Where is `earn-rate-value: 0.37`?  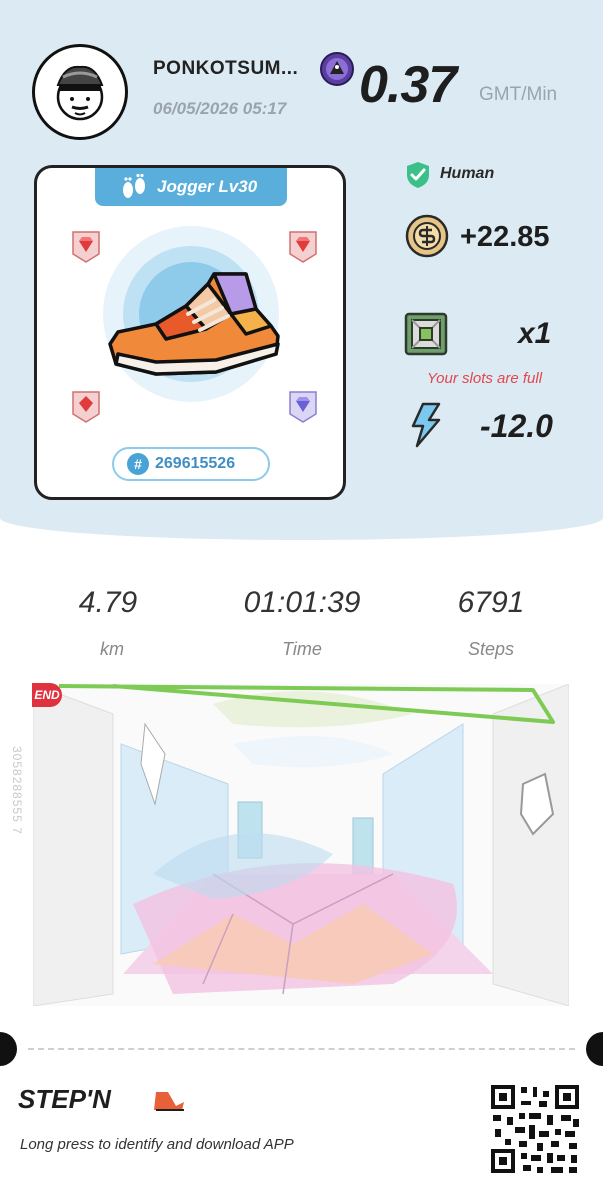 earn-rate-value: 0.37 is located at coordinates (408, 85).